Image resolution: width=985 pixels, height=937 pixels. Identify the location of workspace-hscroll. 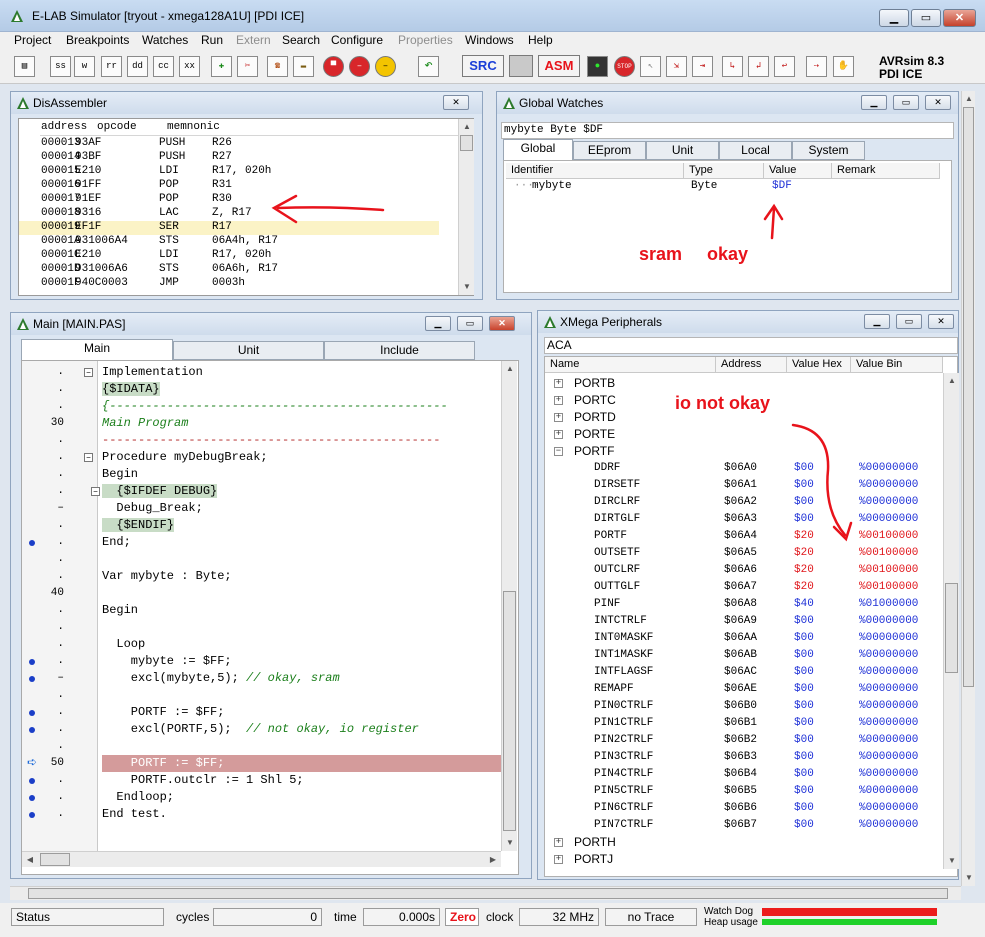
(485, 893).